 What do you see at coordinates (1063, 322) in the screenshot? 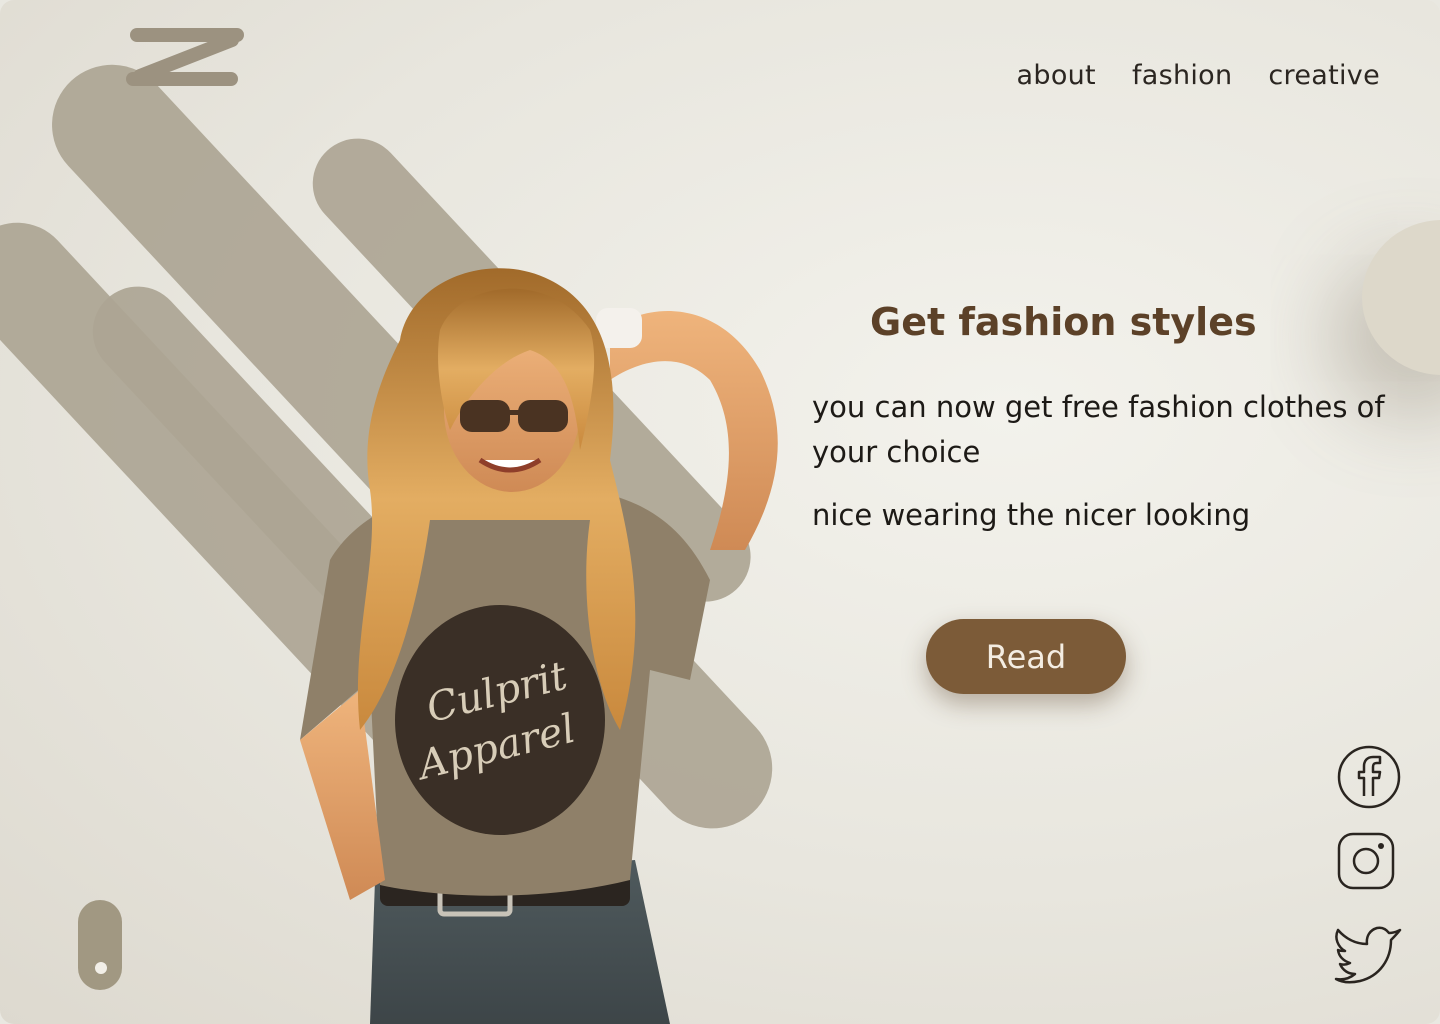
I see `hero-title: Get fashion styles` at bounding box center [1063, 322].